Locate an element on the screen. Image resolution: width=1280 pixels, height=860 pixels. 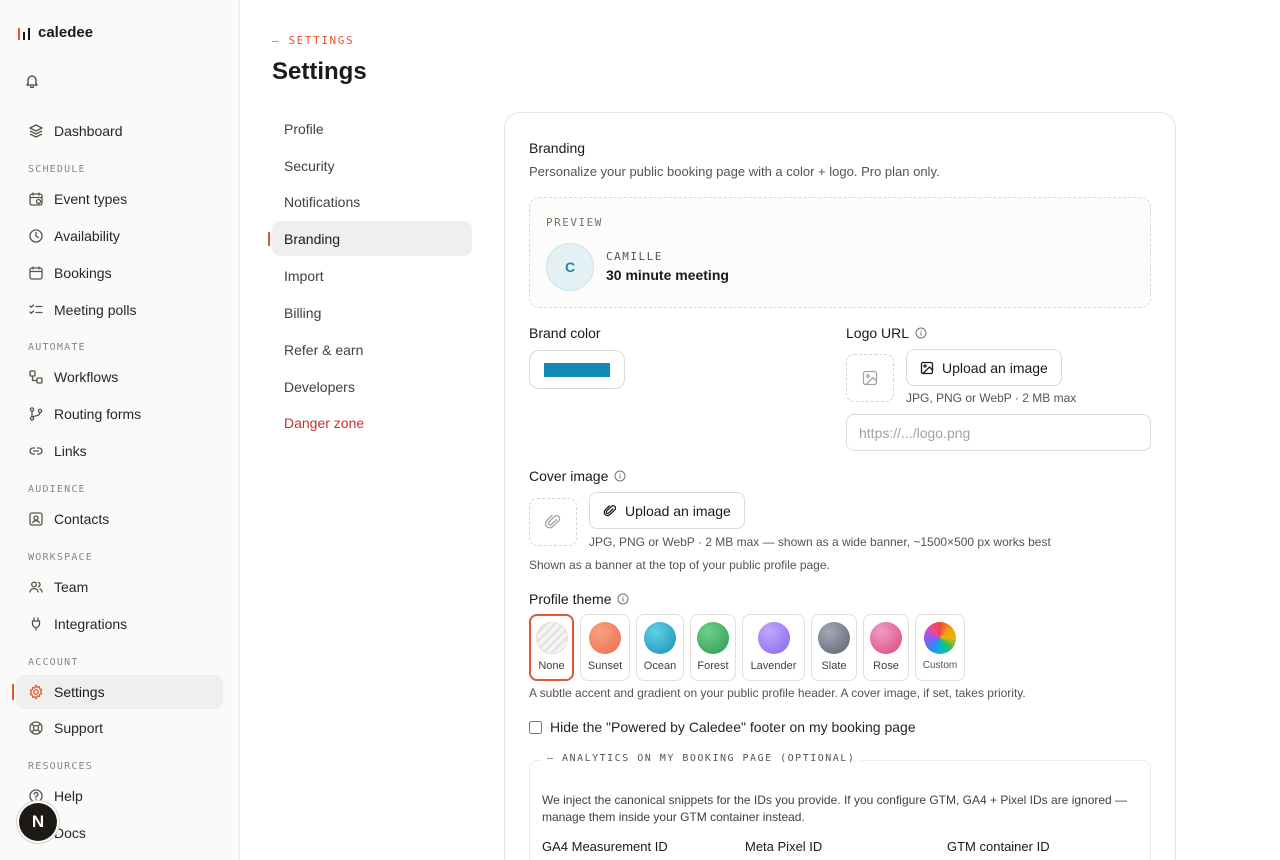
settings-nav-import: Import is located at coordinates (372, 275).